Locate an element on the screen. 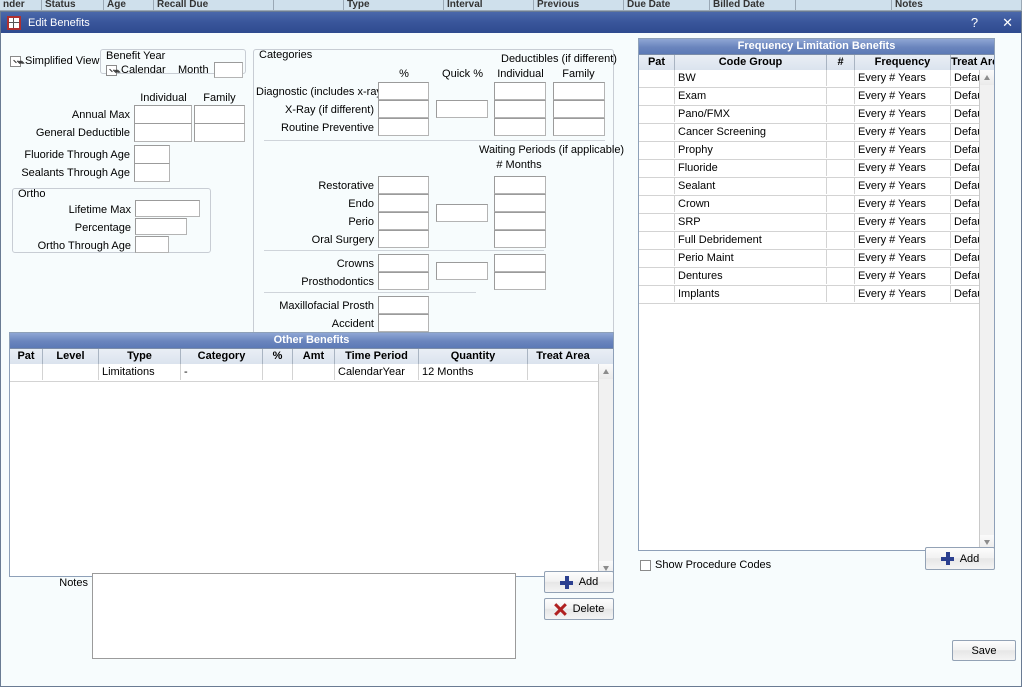 This screenshot has height=687, width=1022. frequency-grid-scrollbar is located at coordinates (986, 310).